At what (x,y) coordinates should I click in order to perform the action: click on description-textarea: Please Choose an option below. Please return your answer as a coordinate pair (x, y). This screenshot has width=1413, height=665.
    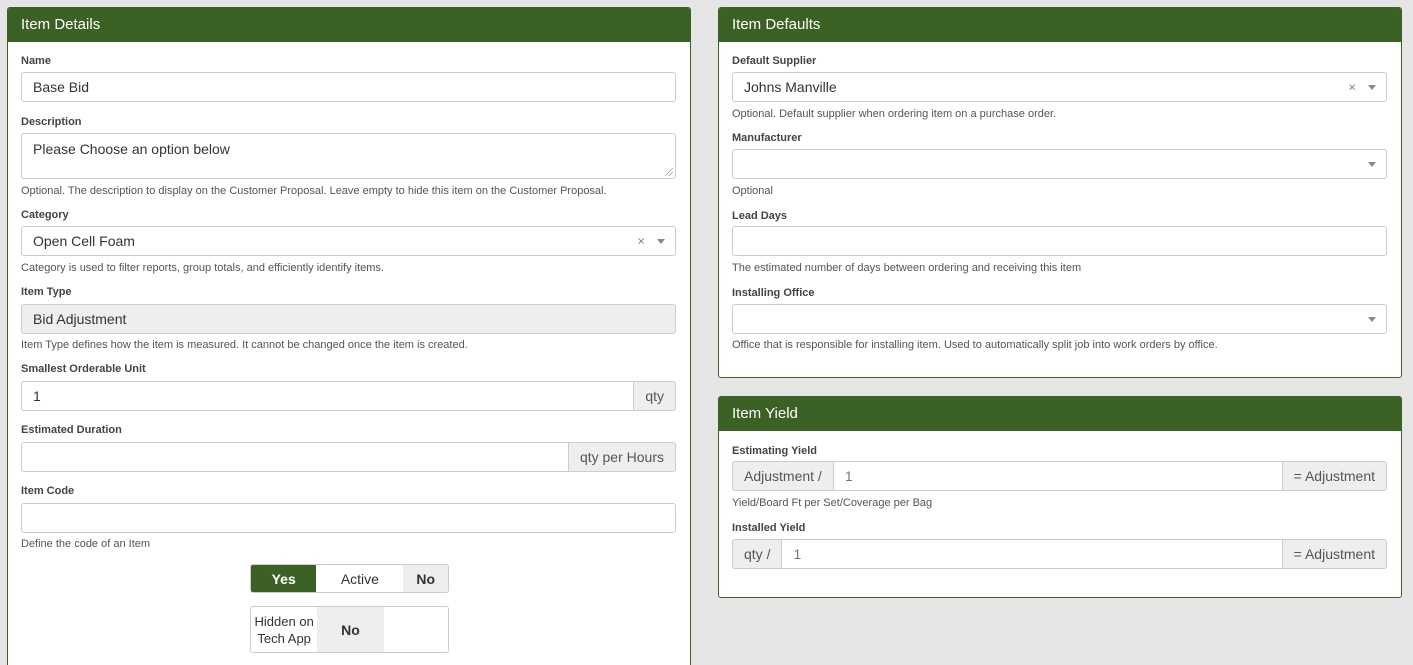
    Looking at the image, I should click on (348, 156).